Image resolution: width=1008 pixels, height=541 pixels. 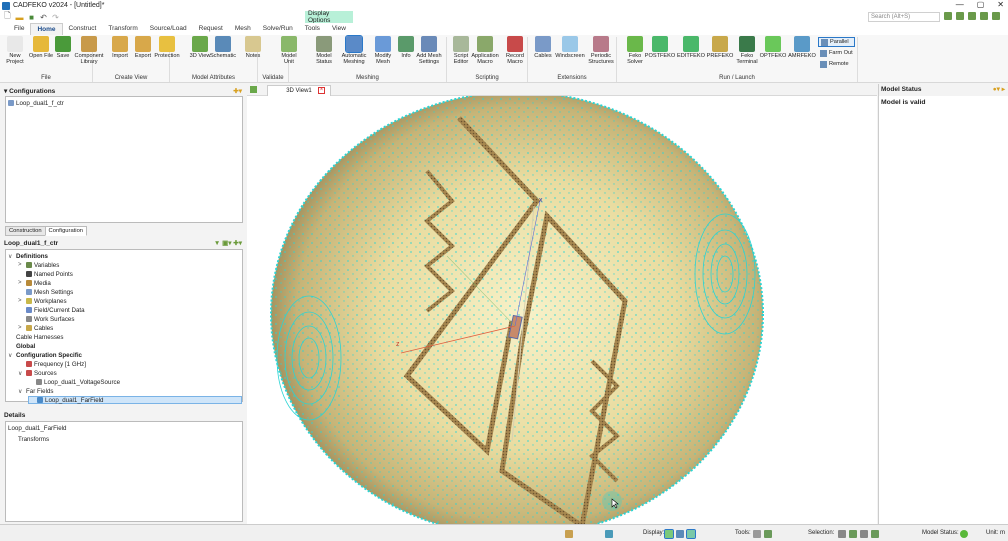 I want to click on feko-terminal-button: Feko Terminal, so click(x=747, y=50).